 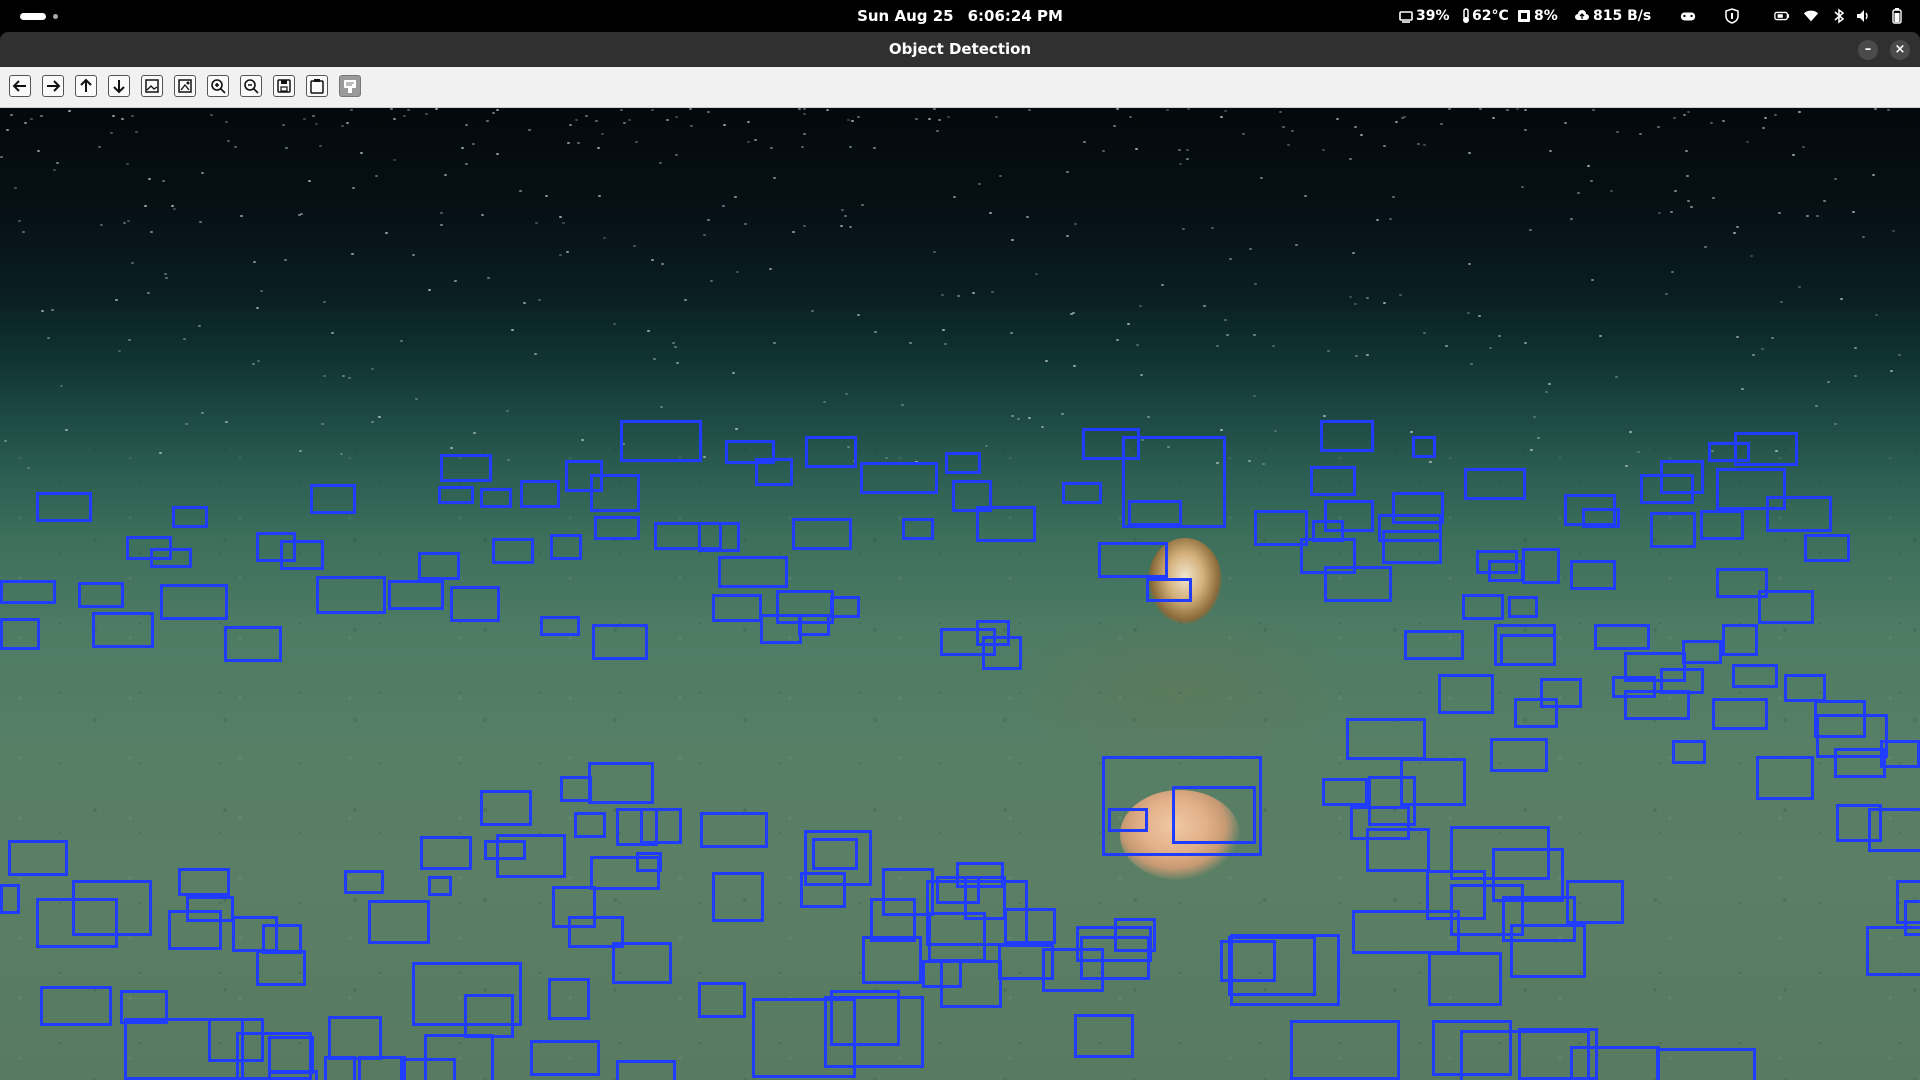 What do you see at coordinates (20, 86) in the screenshot?
I see `back-button` at bounding box center [20, 86].